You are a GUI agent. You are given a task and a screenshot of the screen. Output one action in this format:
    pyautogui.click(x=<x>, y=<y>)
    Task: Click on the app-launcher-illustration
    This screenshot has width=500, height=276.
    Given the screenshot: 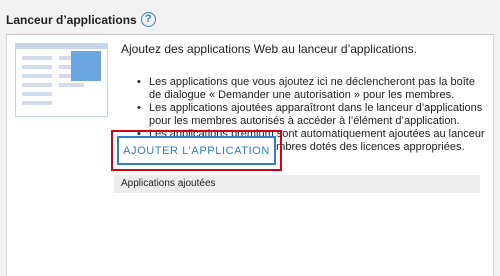 What is the action you would take?
    pyautogui.click(x=61, y=80)
    